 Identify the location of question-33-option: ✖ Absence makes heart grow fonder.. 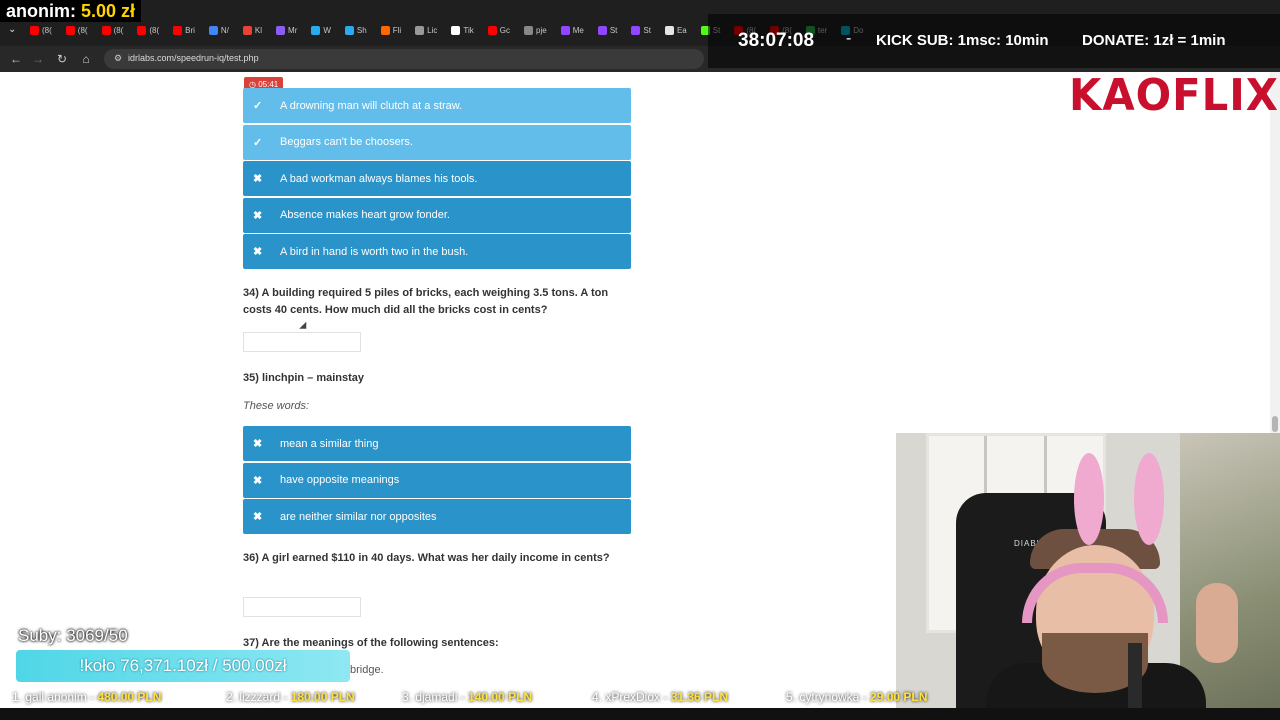
(437, 215).